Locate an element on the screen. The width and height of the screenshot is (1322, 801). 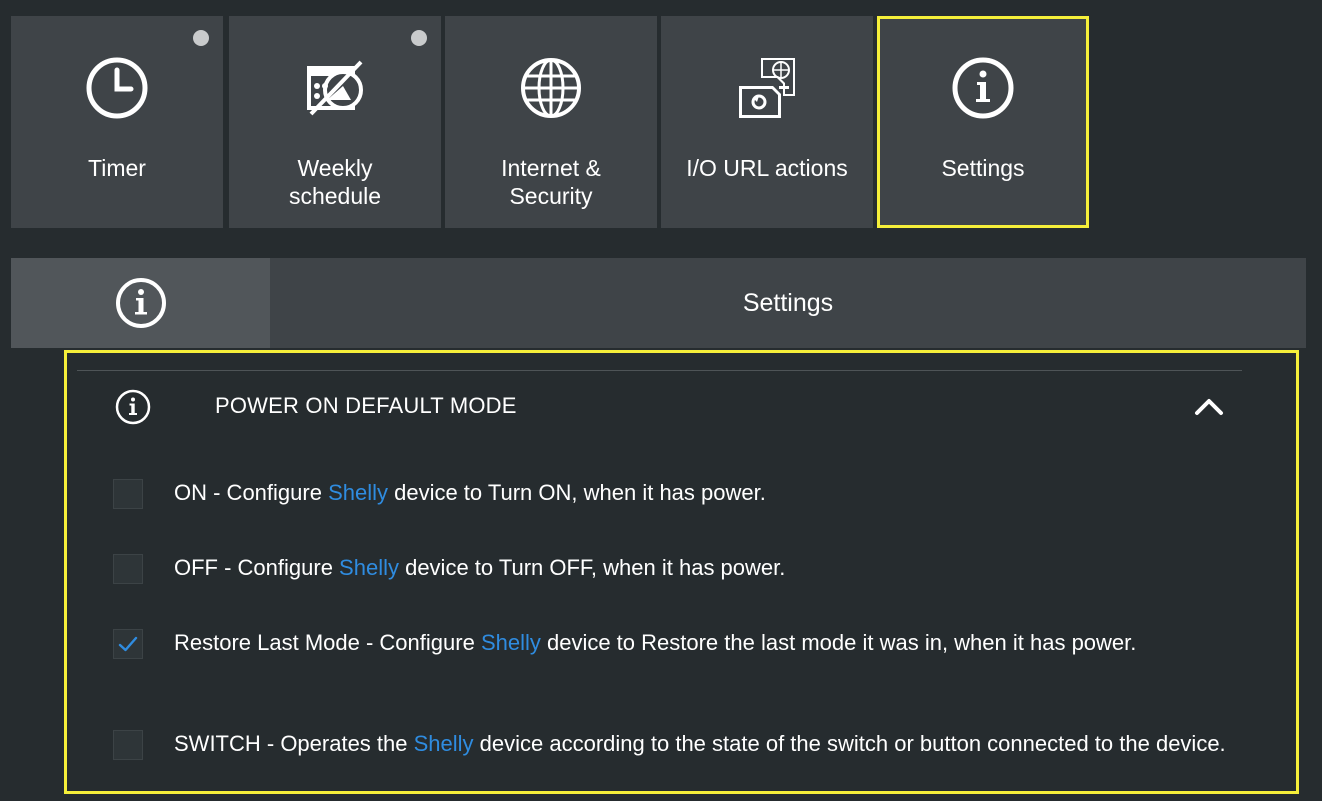
checkmark-icon is located at coordinates (128, 644).